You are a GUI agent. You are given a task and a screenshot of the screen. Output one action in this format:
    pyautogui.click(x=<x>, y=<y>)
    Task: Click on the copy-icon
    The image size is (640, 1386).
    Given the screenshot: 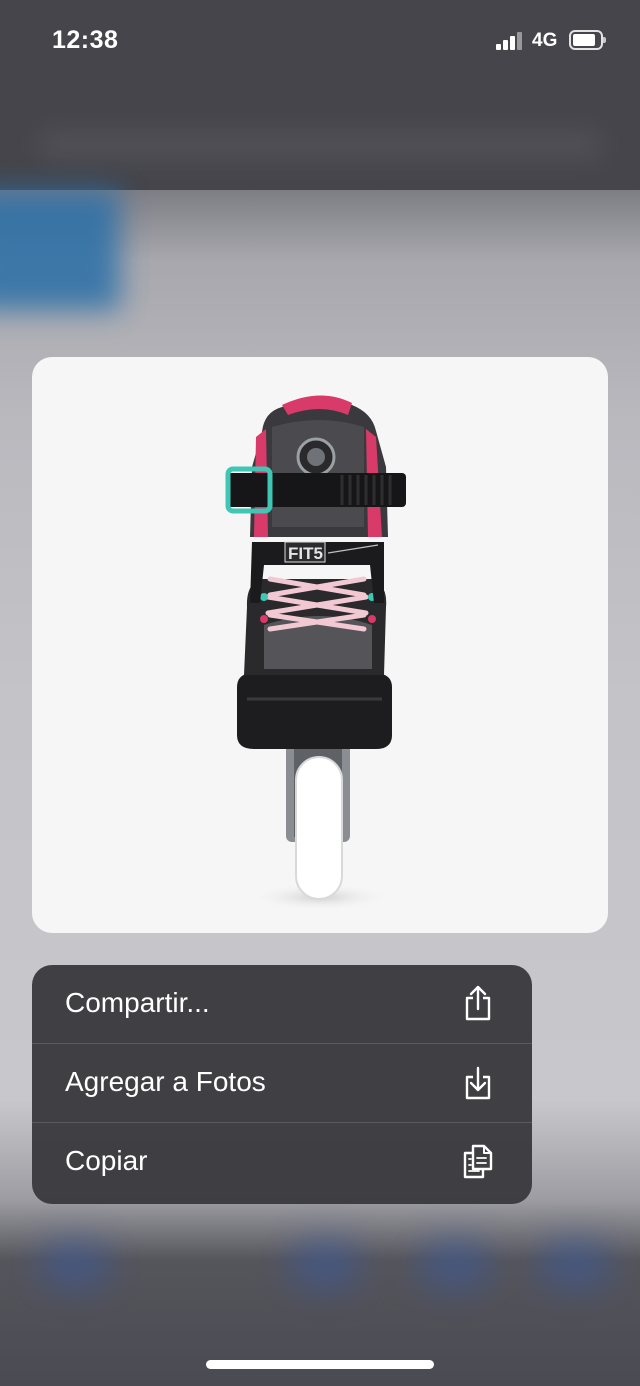 What is the action you would take?
    pyautogui.click(x=478, y=1161)
    